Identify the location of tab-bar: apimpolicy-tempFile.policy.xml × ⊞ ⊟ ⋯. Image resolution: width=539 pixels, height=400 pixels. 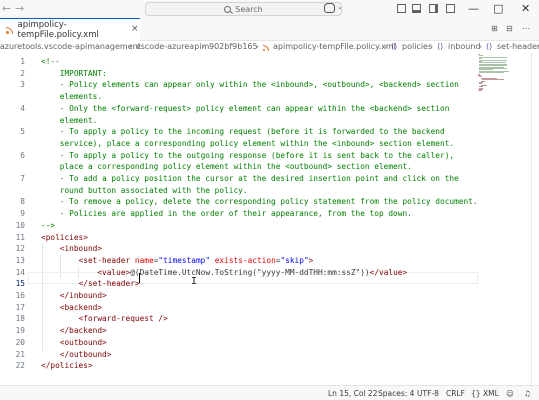
(269, 29).